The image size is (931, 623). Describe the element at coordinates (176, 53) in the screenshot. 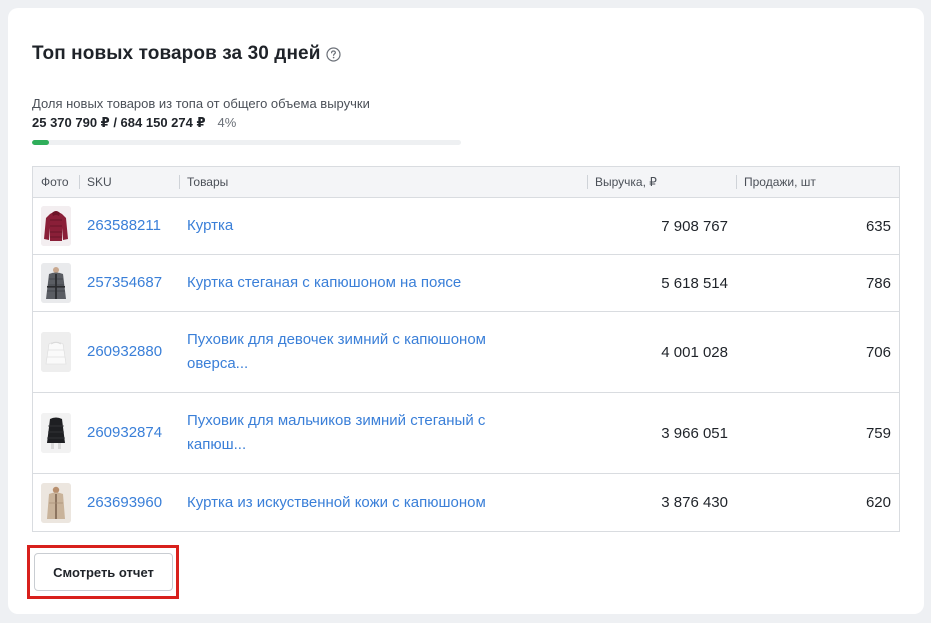

I see `widget-title: Топ новых товаров за 30 дней` at that location.